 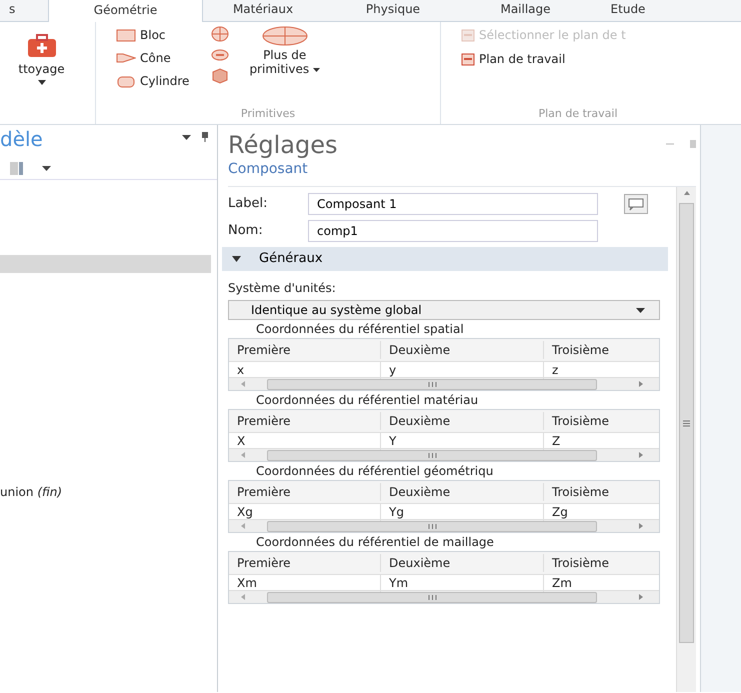 What do you see at coordinates (578, 114) in the screenshot?
I see `group-label: Plan de travail` at bounding box center [578, 114].